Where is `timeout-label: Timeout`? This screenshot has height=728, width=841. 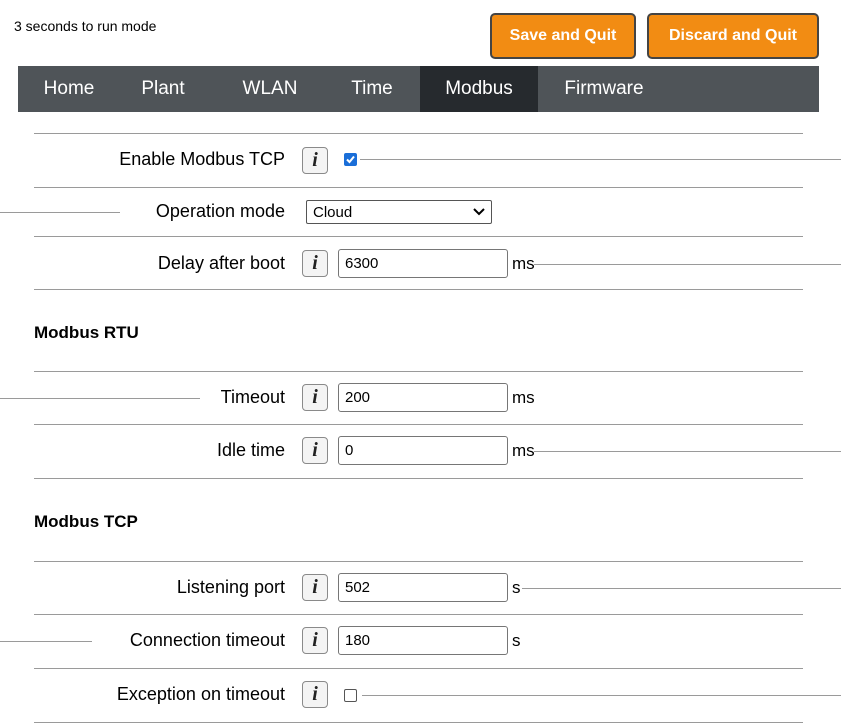 timeout-label: Timeout is located at coordinates (252, 397).